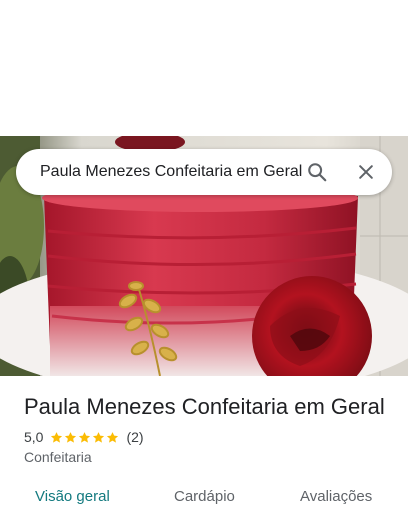  What do you see at coordinates (336, 496) in the screenshot?
I see `tab-reviews: Avaliações` at bounding box center [336, 496].